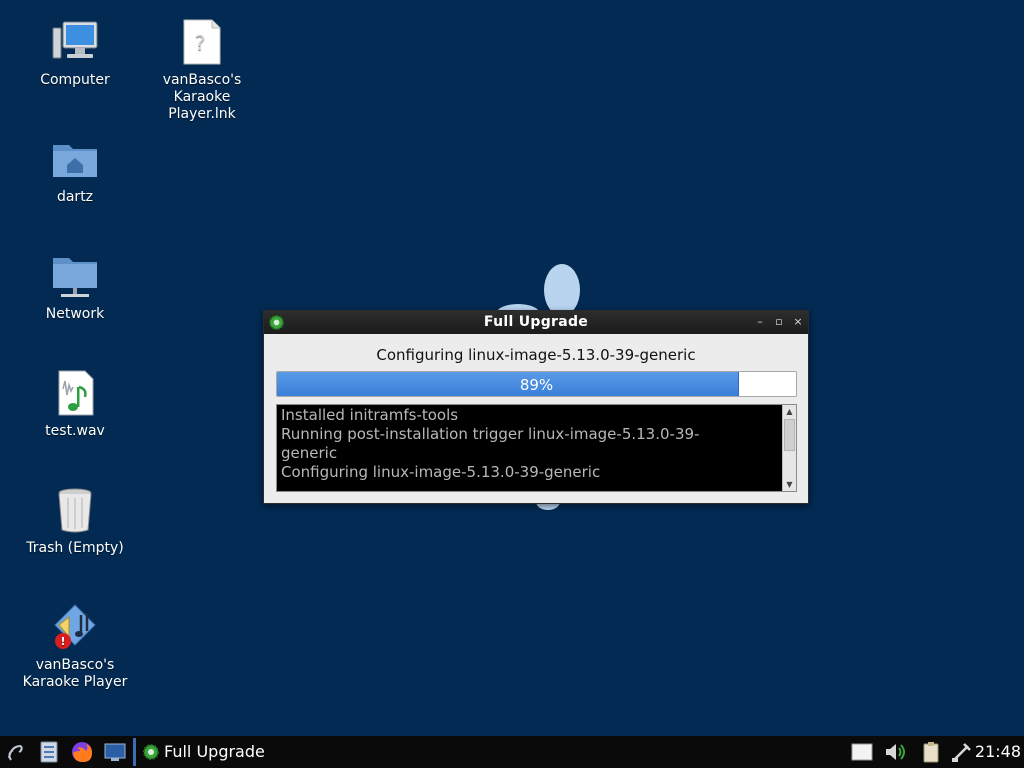  Describe the element at coordinates (789, 435) in the screenshot. I see `scroll-thumb` at that location.